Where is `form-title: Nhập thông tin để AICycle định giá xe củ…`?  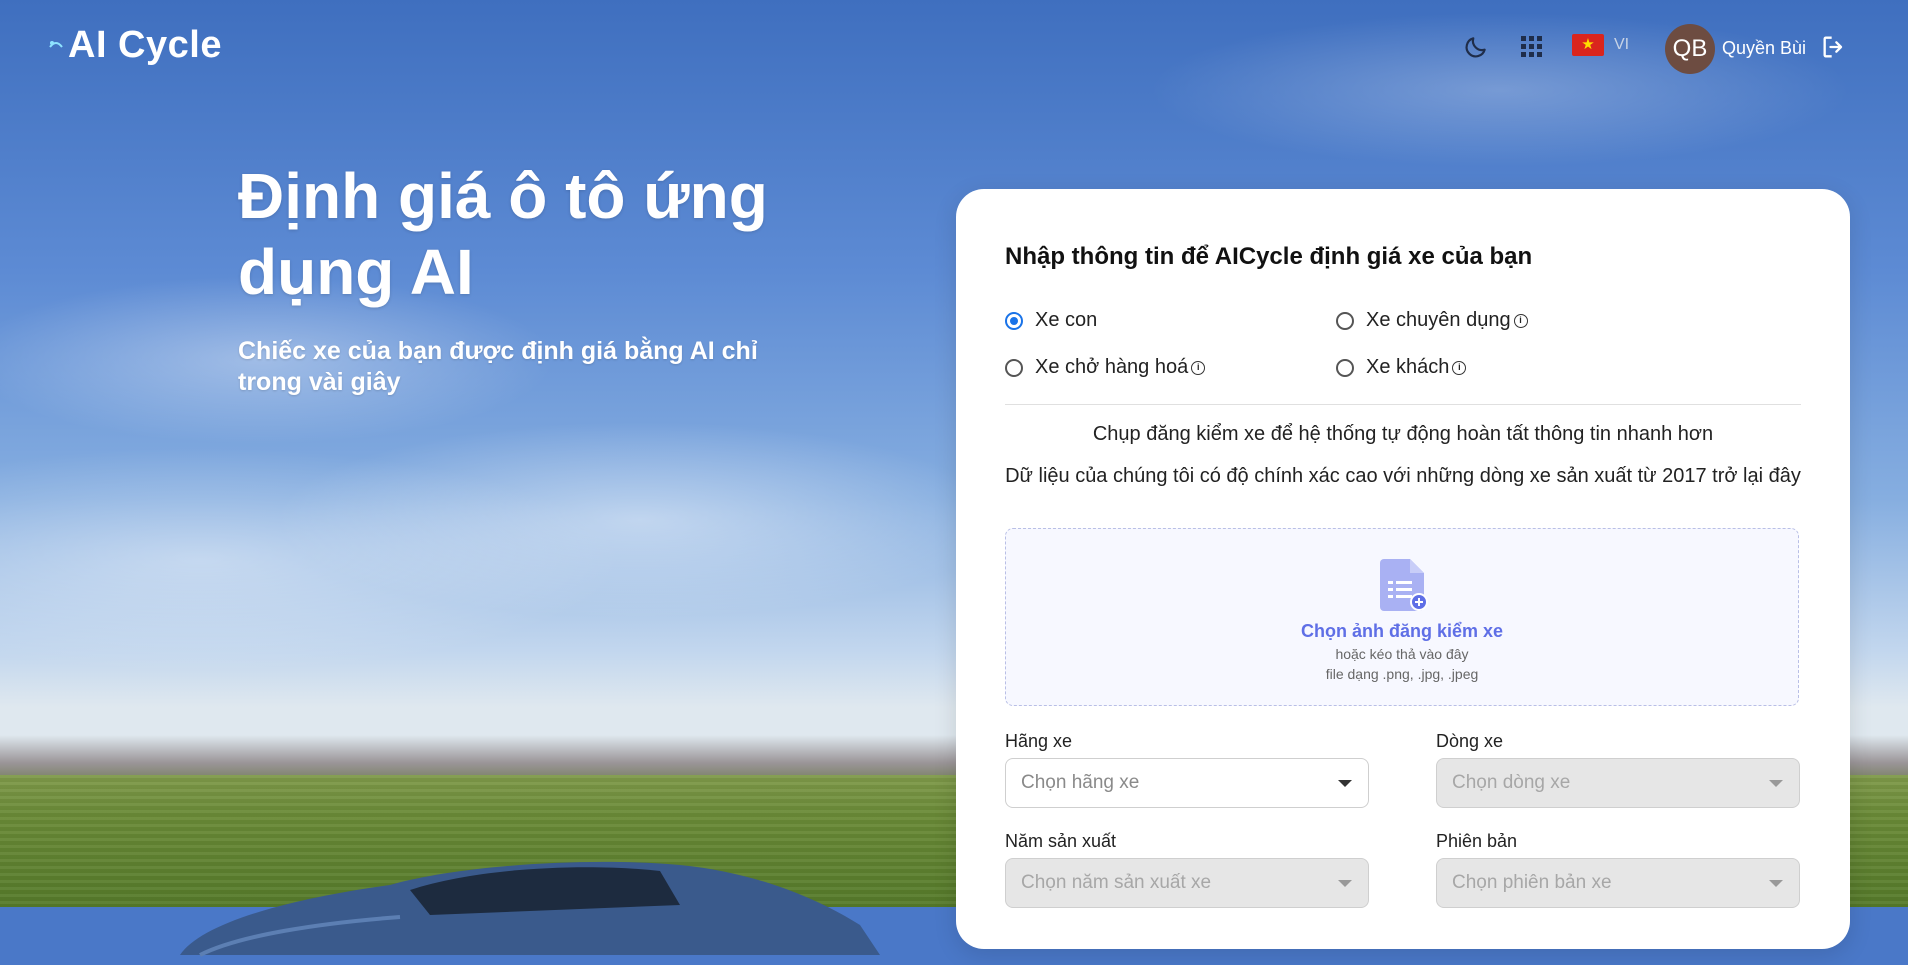 form-title: Nhập thông tin để AICycle định giá xe củ… is located at coordinates (1269, 256).